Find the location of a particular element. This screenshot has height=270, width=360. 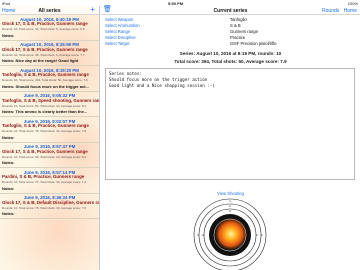

select-target-value: ISSF Precision pistol/rifle is located at coordinates (253, 43).